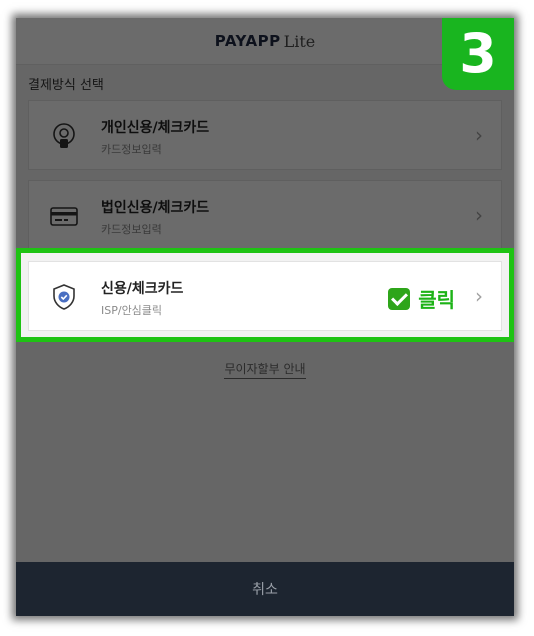 This screenshot has width=534, height=636. I want to click on click-annotation-text: 클릭, so click(436, 300).